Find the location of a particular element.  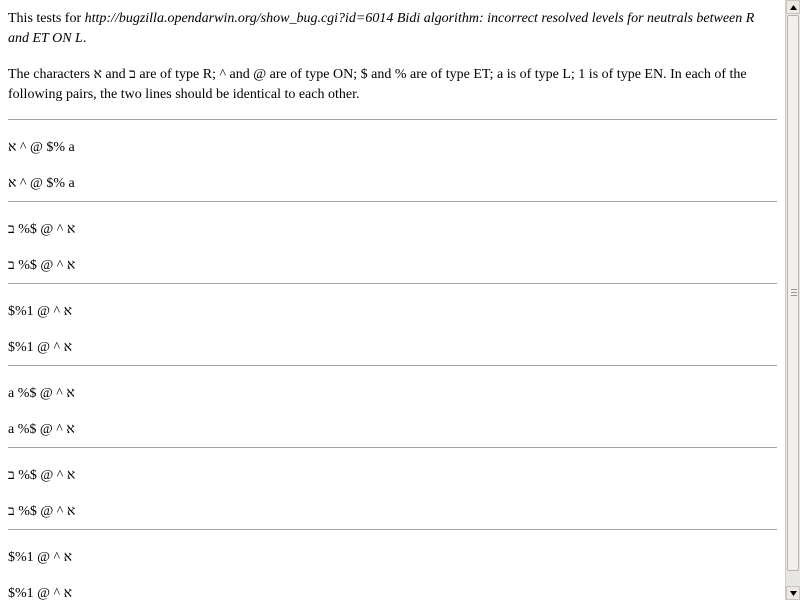

scroll-up-button is located at coordinates (793, 7).